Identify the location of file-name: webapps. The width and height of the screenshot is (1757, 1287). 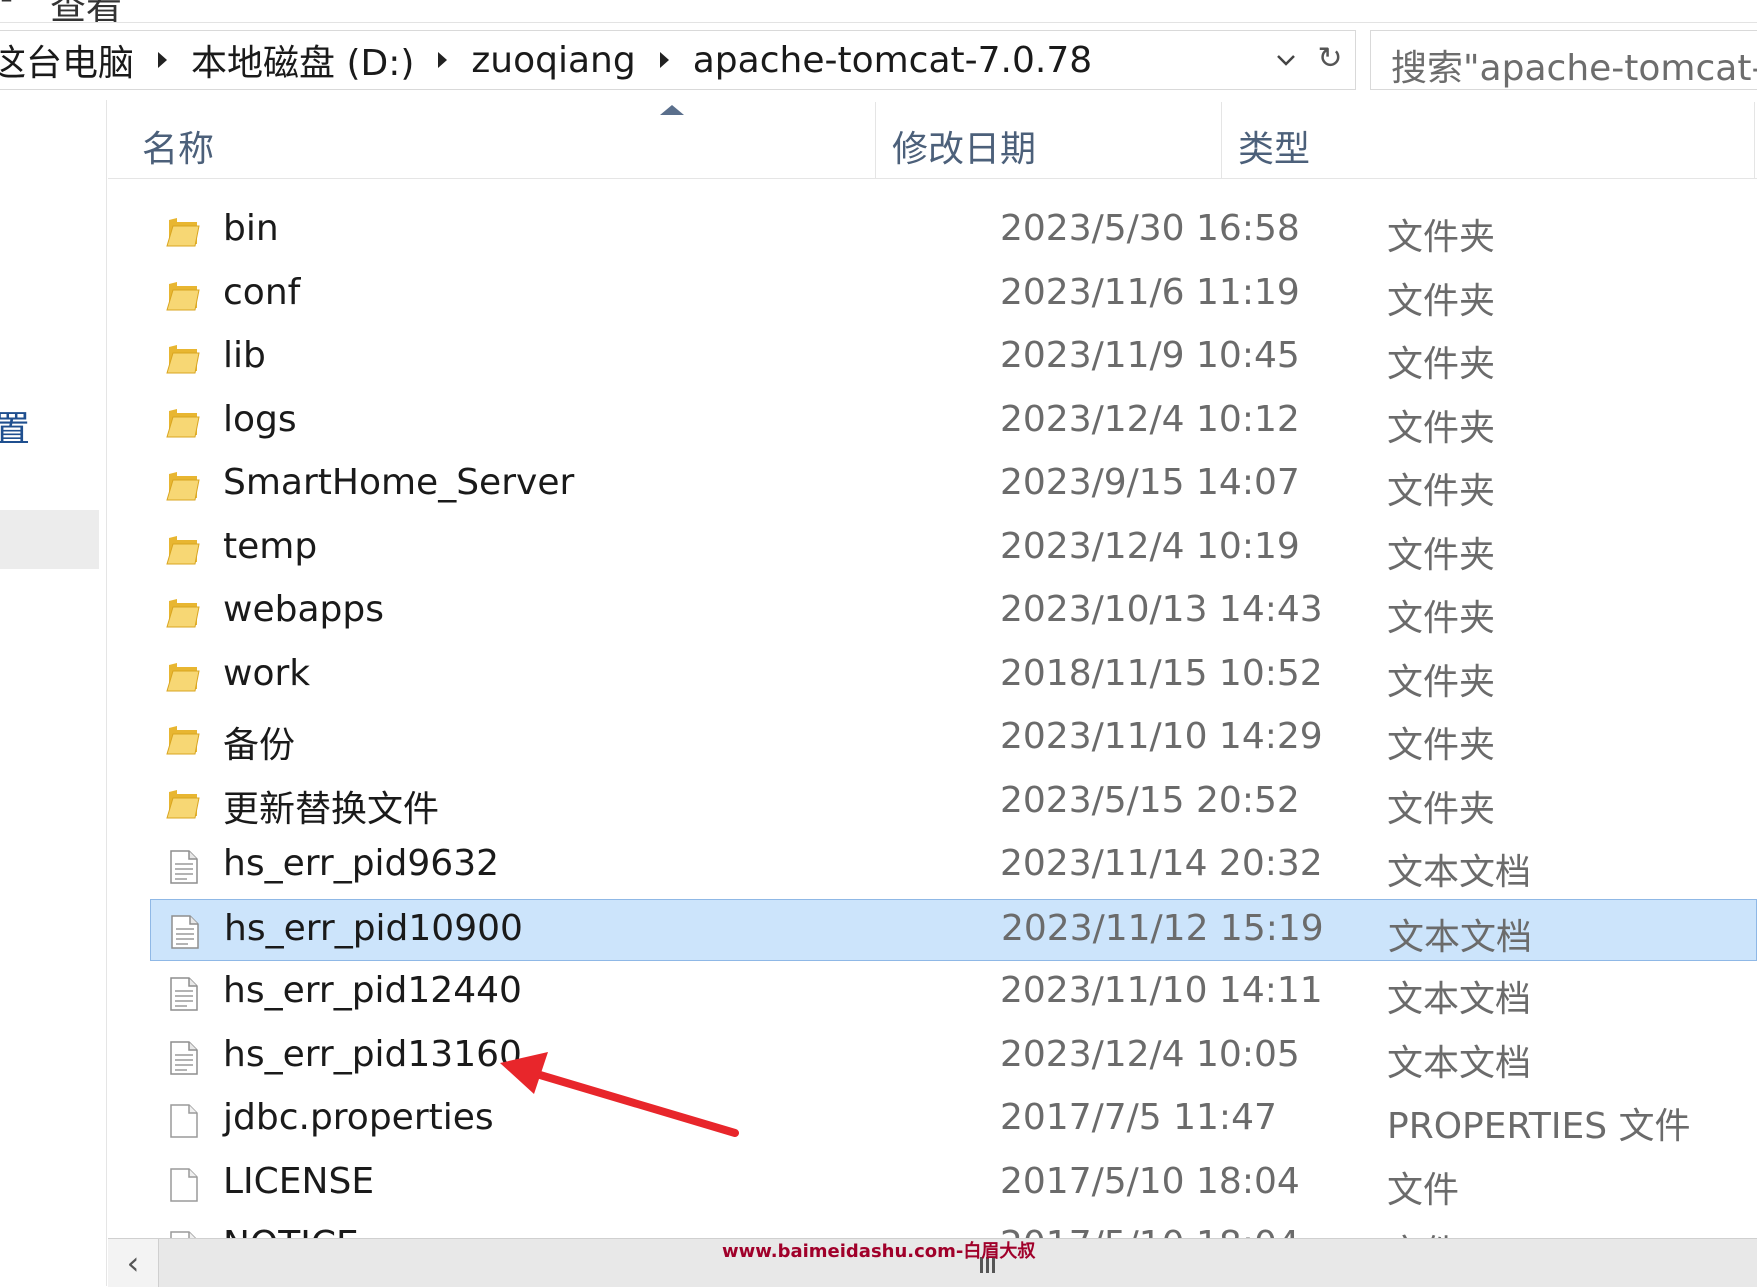
(303, 609).